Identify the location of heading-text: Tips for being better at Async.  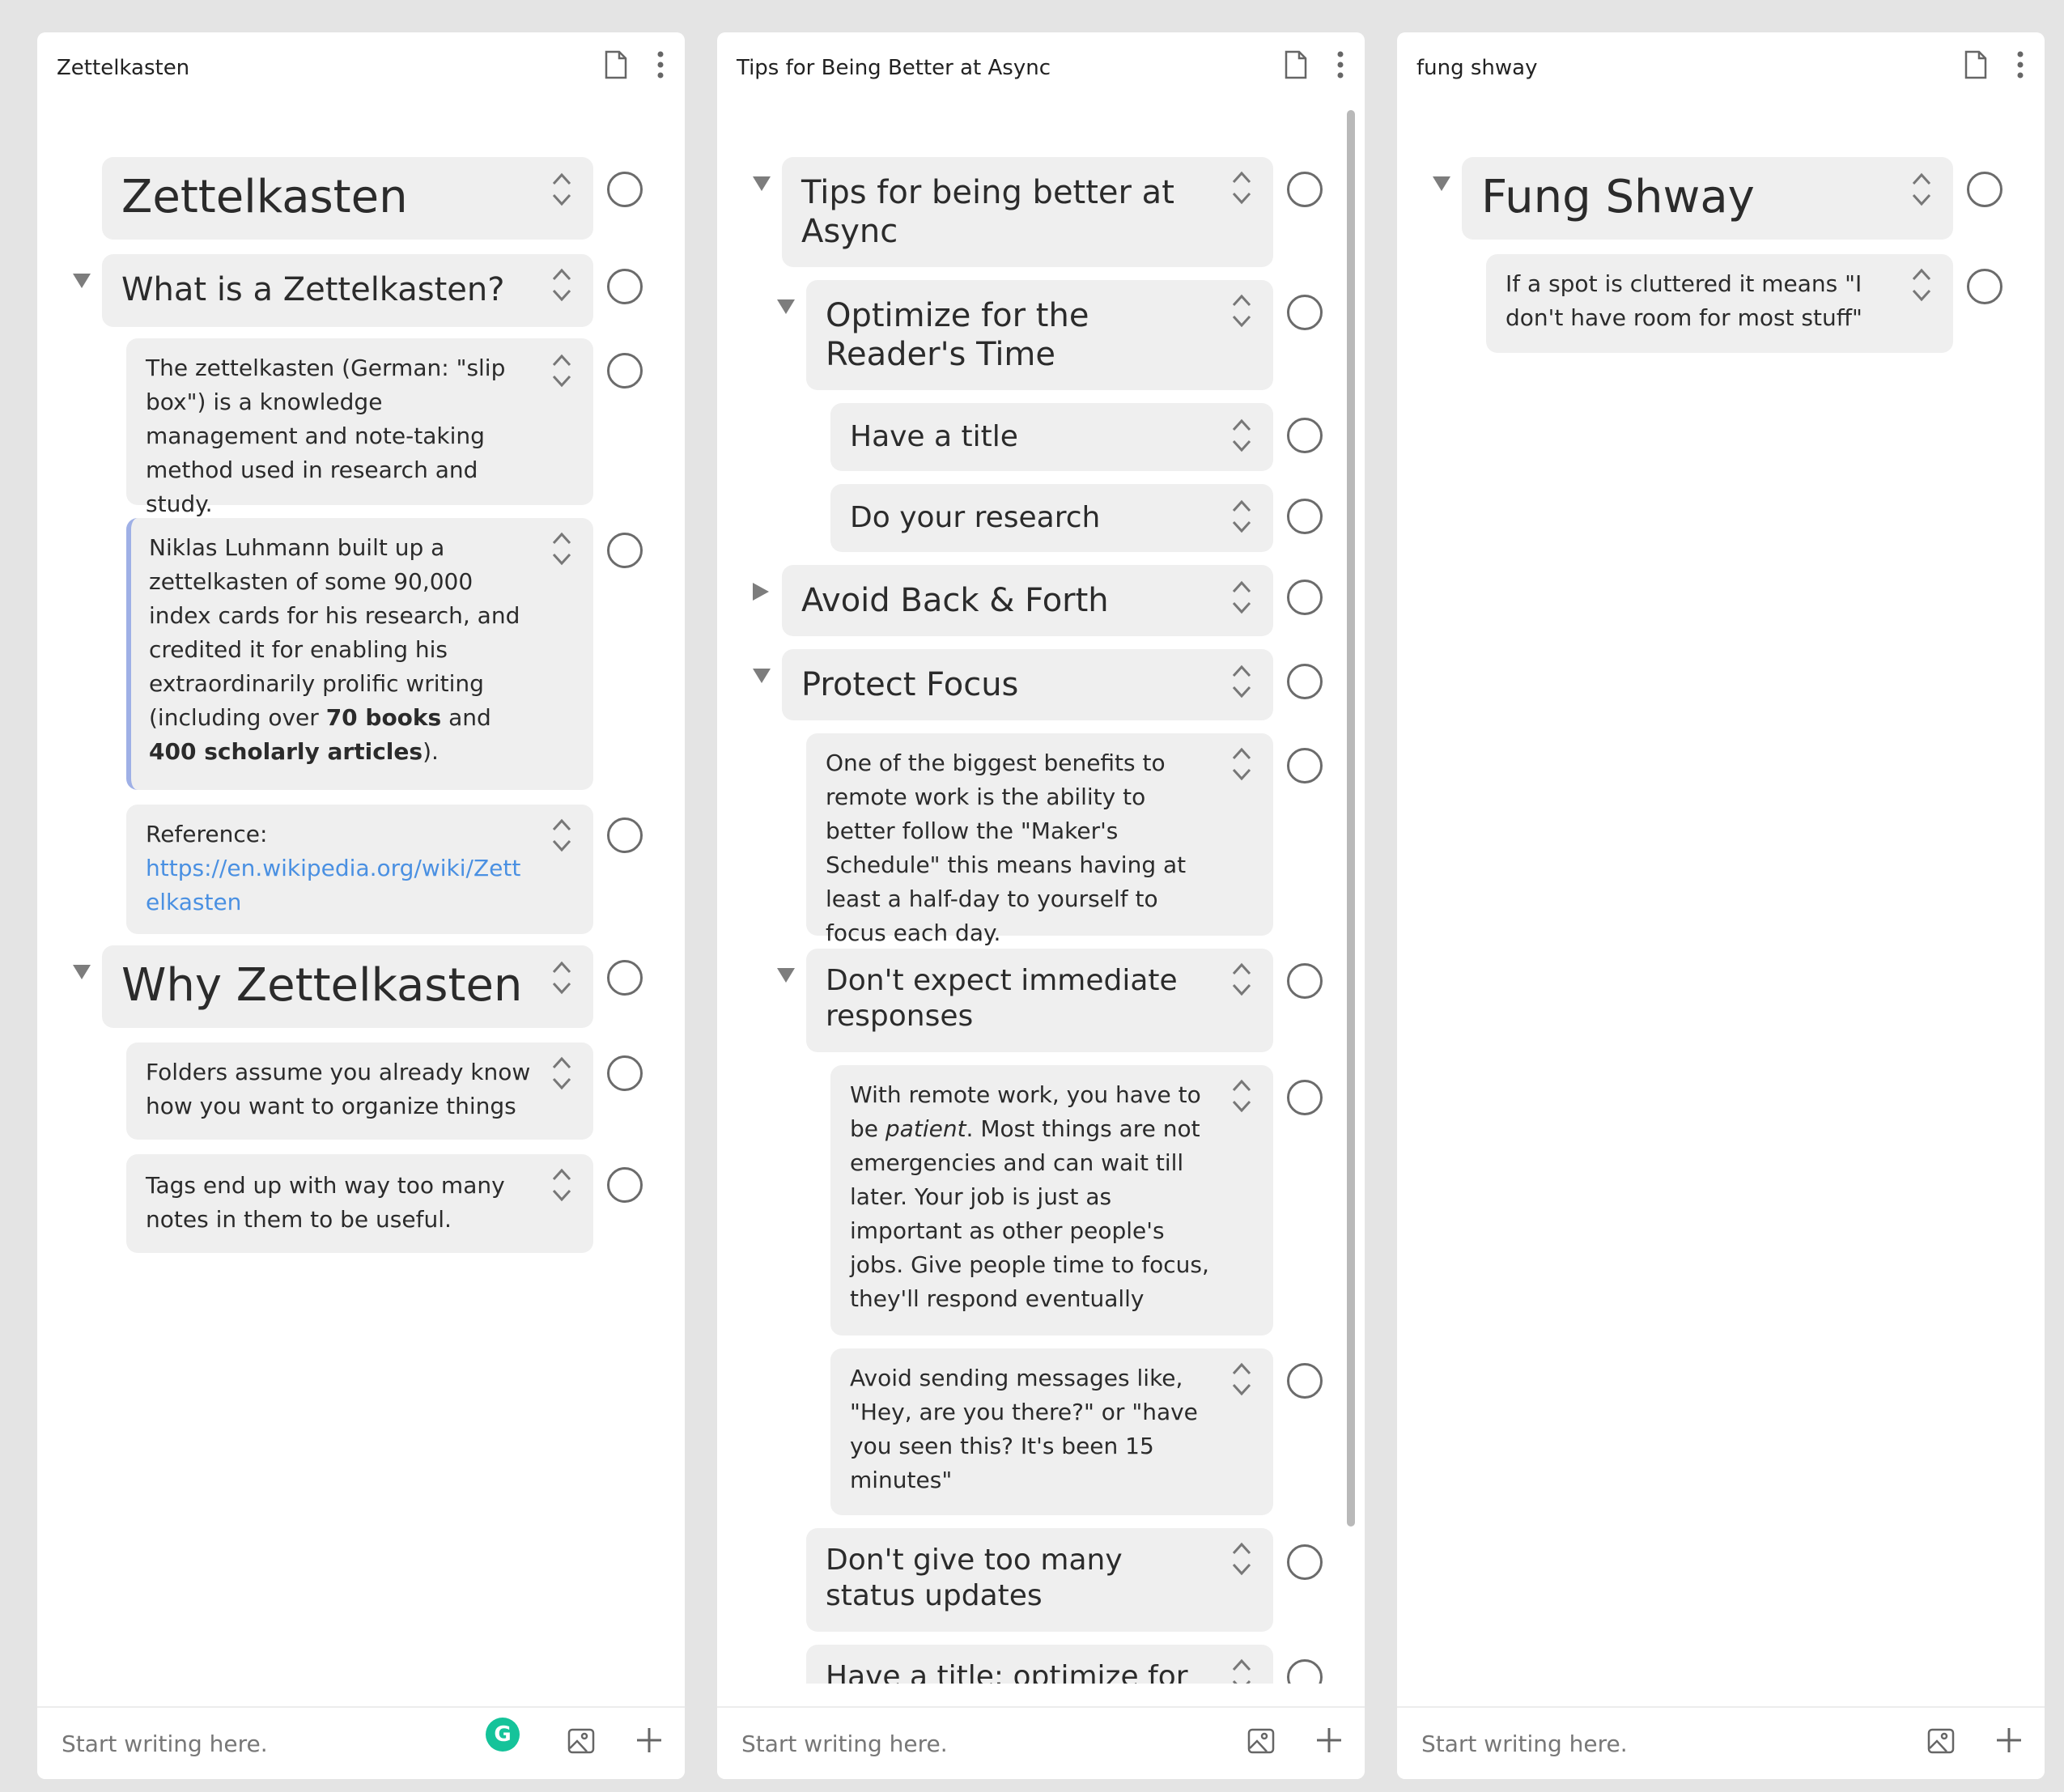
(995, 212).